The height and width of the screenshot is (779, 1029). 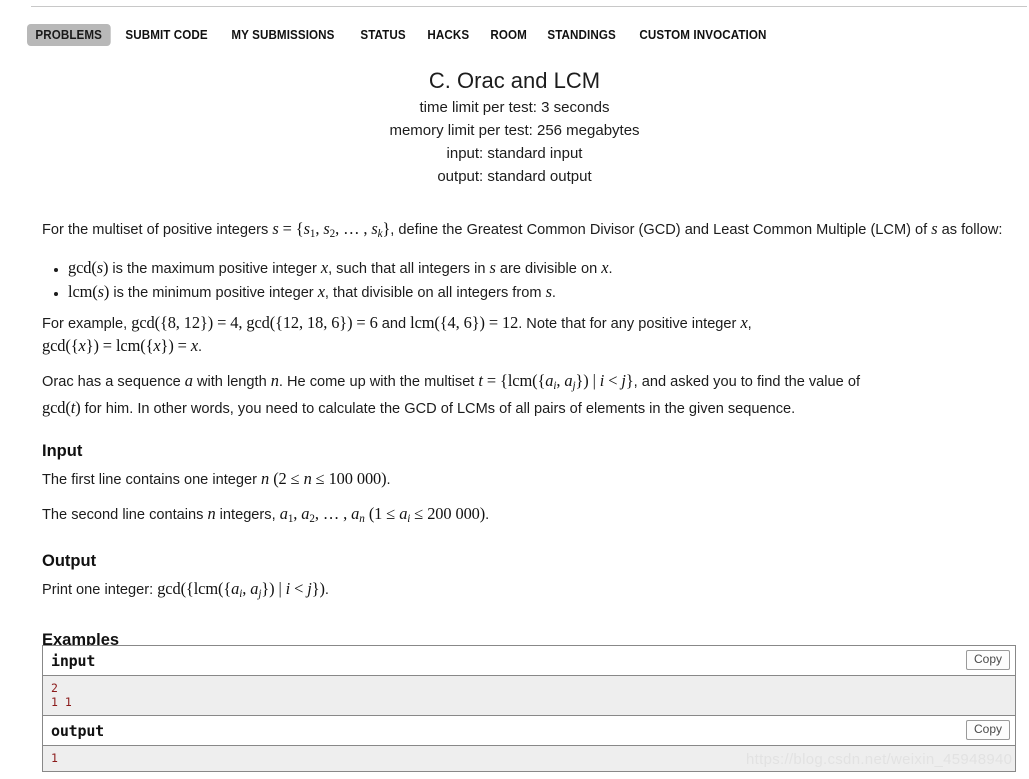 What do you see at coordinates (448, 35) in the screenshot?
I see `nav-item-hacks: HACKS` at bounding box center [448, 35].